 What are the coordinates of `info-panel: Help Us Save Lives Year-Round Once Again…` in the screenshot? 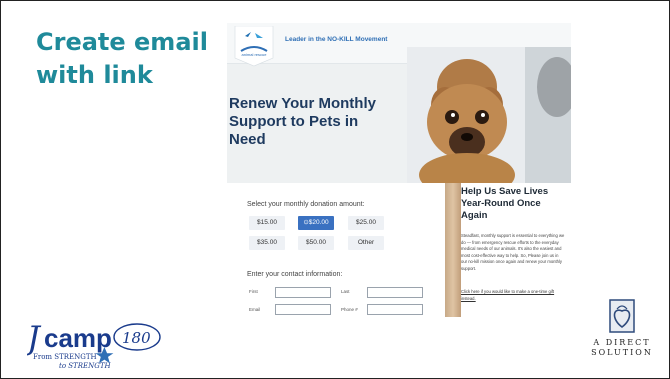 It's located at (516, 250).